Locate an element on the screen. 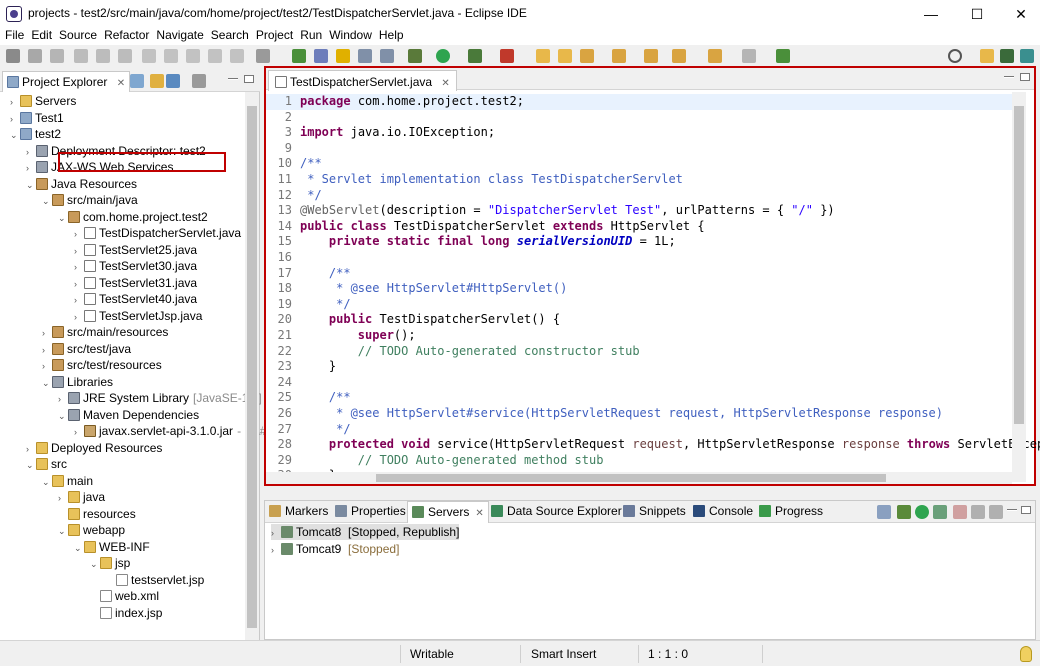 The image size is (1040, 666). save-all-icon is located at coordinates (57, 56).